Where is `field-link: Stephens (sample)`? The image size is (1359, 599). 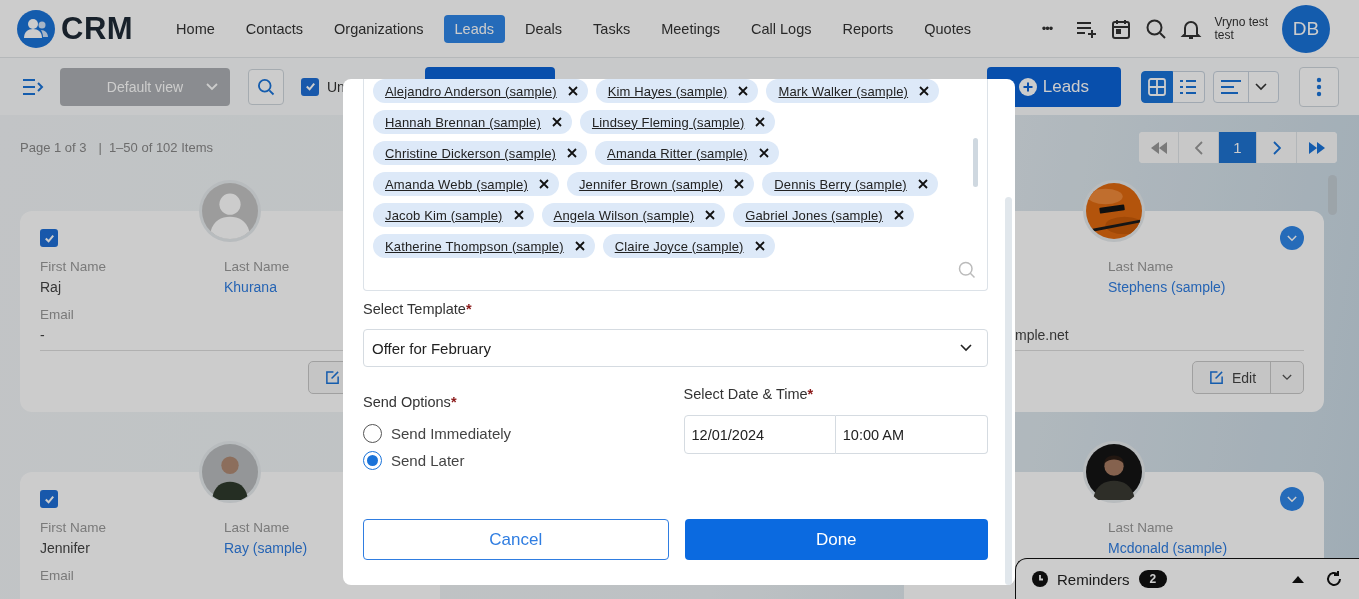 field-link: Stephens (sample) is located at coordinates (1167, 287).